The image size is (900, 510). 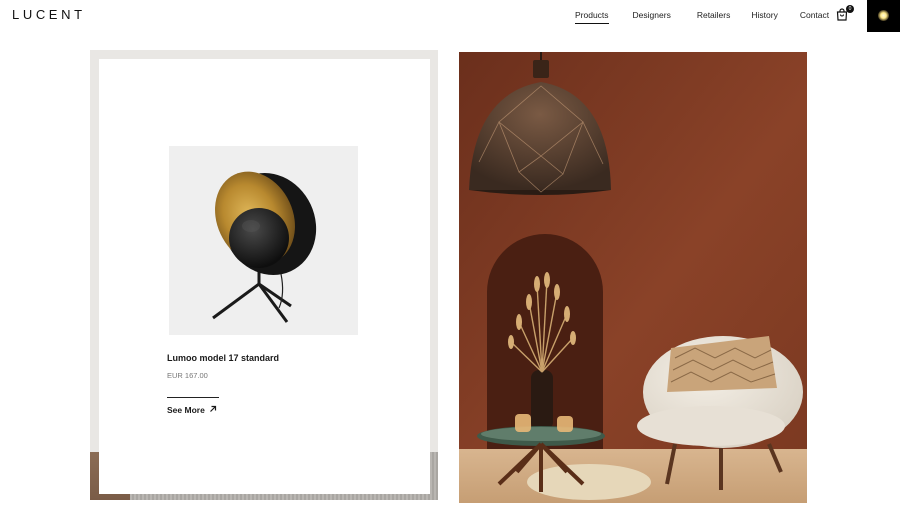 What do you see at coordinates (714, 17) in the screenshot?
I see `nav-item-retailers: Retailers` at bounding box center [714, 17].